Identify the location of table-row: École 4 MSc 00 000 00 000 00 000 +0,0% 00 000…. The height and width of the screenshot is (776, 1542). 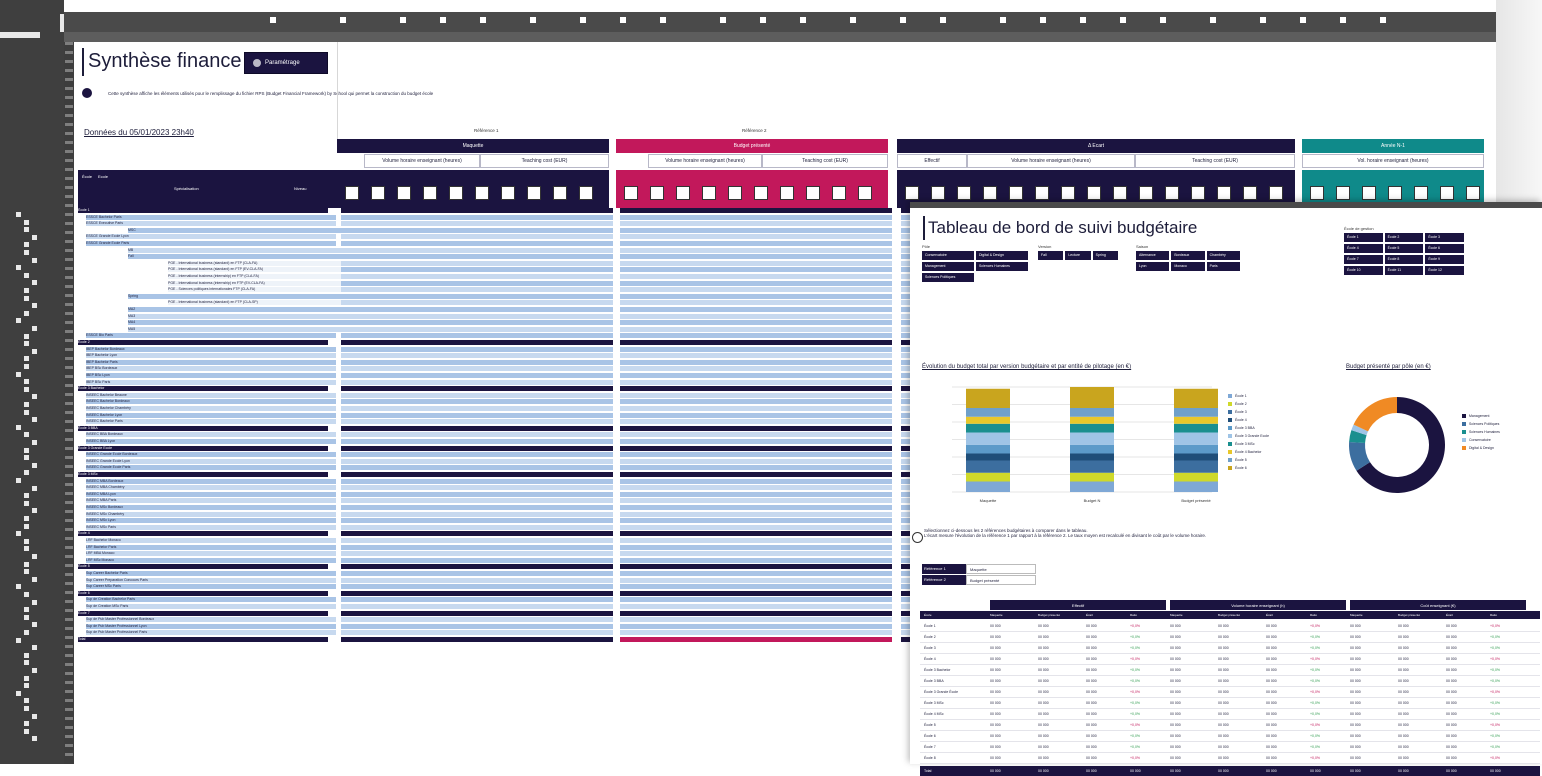
(1230, 714).